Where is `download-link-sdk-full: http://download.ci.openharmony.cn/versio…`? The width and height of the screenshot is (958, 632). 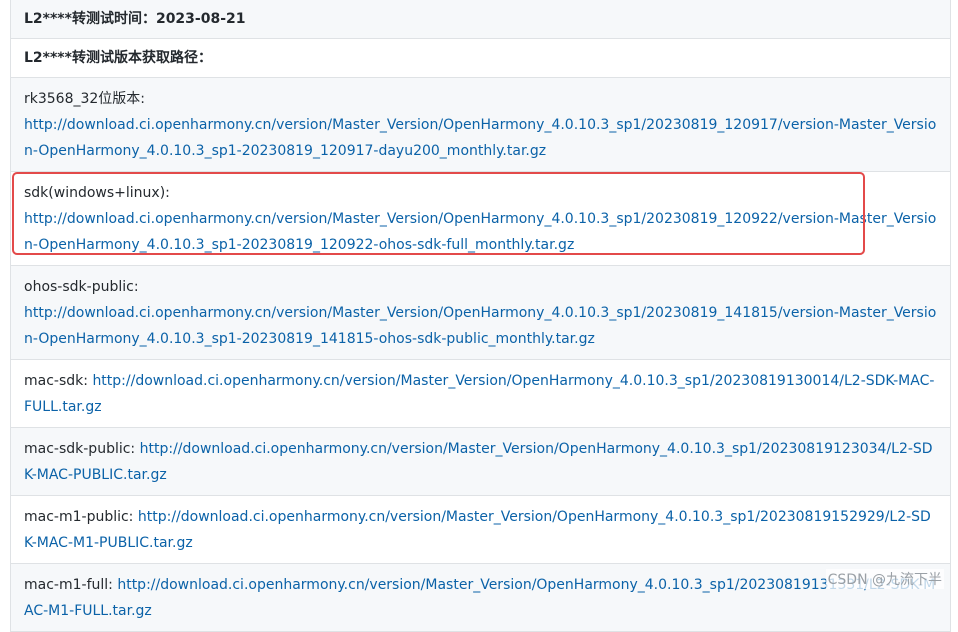 download-link-sdk-full: http://download.ci.openharmony.cn/versio… is located at coordinates (480, 232).